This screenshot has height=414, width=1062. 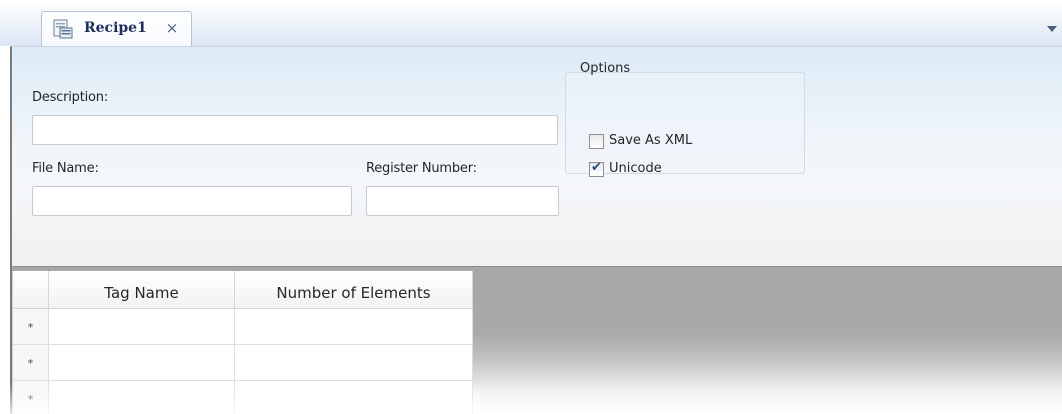 What do you see at coordinates (192, 201) in the screenshot?
I see `file-name-field` at bounding box center [192, 201].